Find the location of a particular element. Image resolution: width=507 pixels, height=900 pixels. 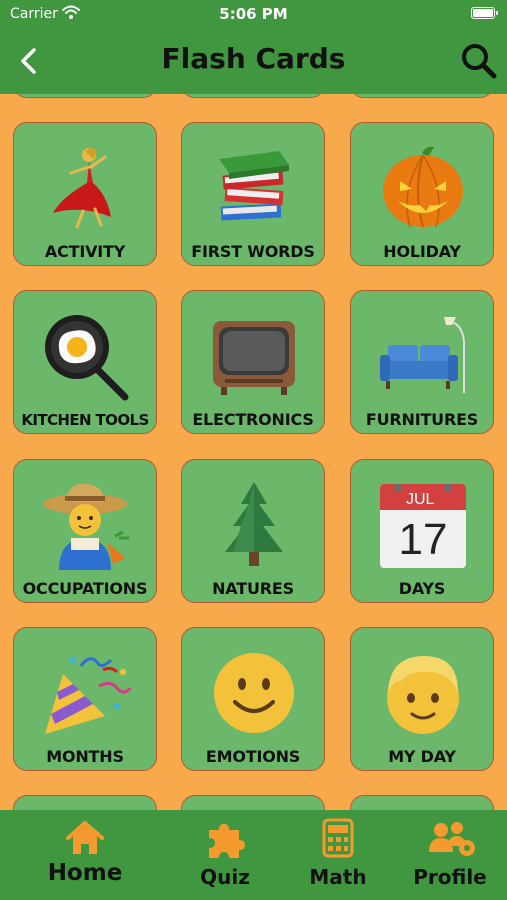

frying-pan-egg-icon is located at coordinates (87, 358).